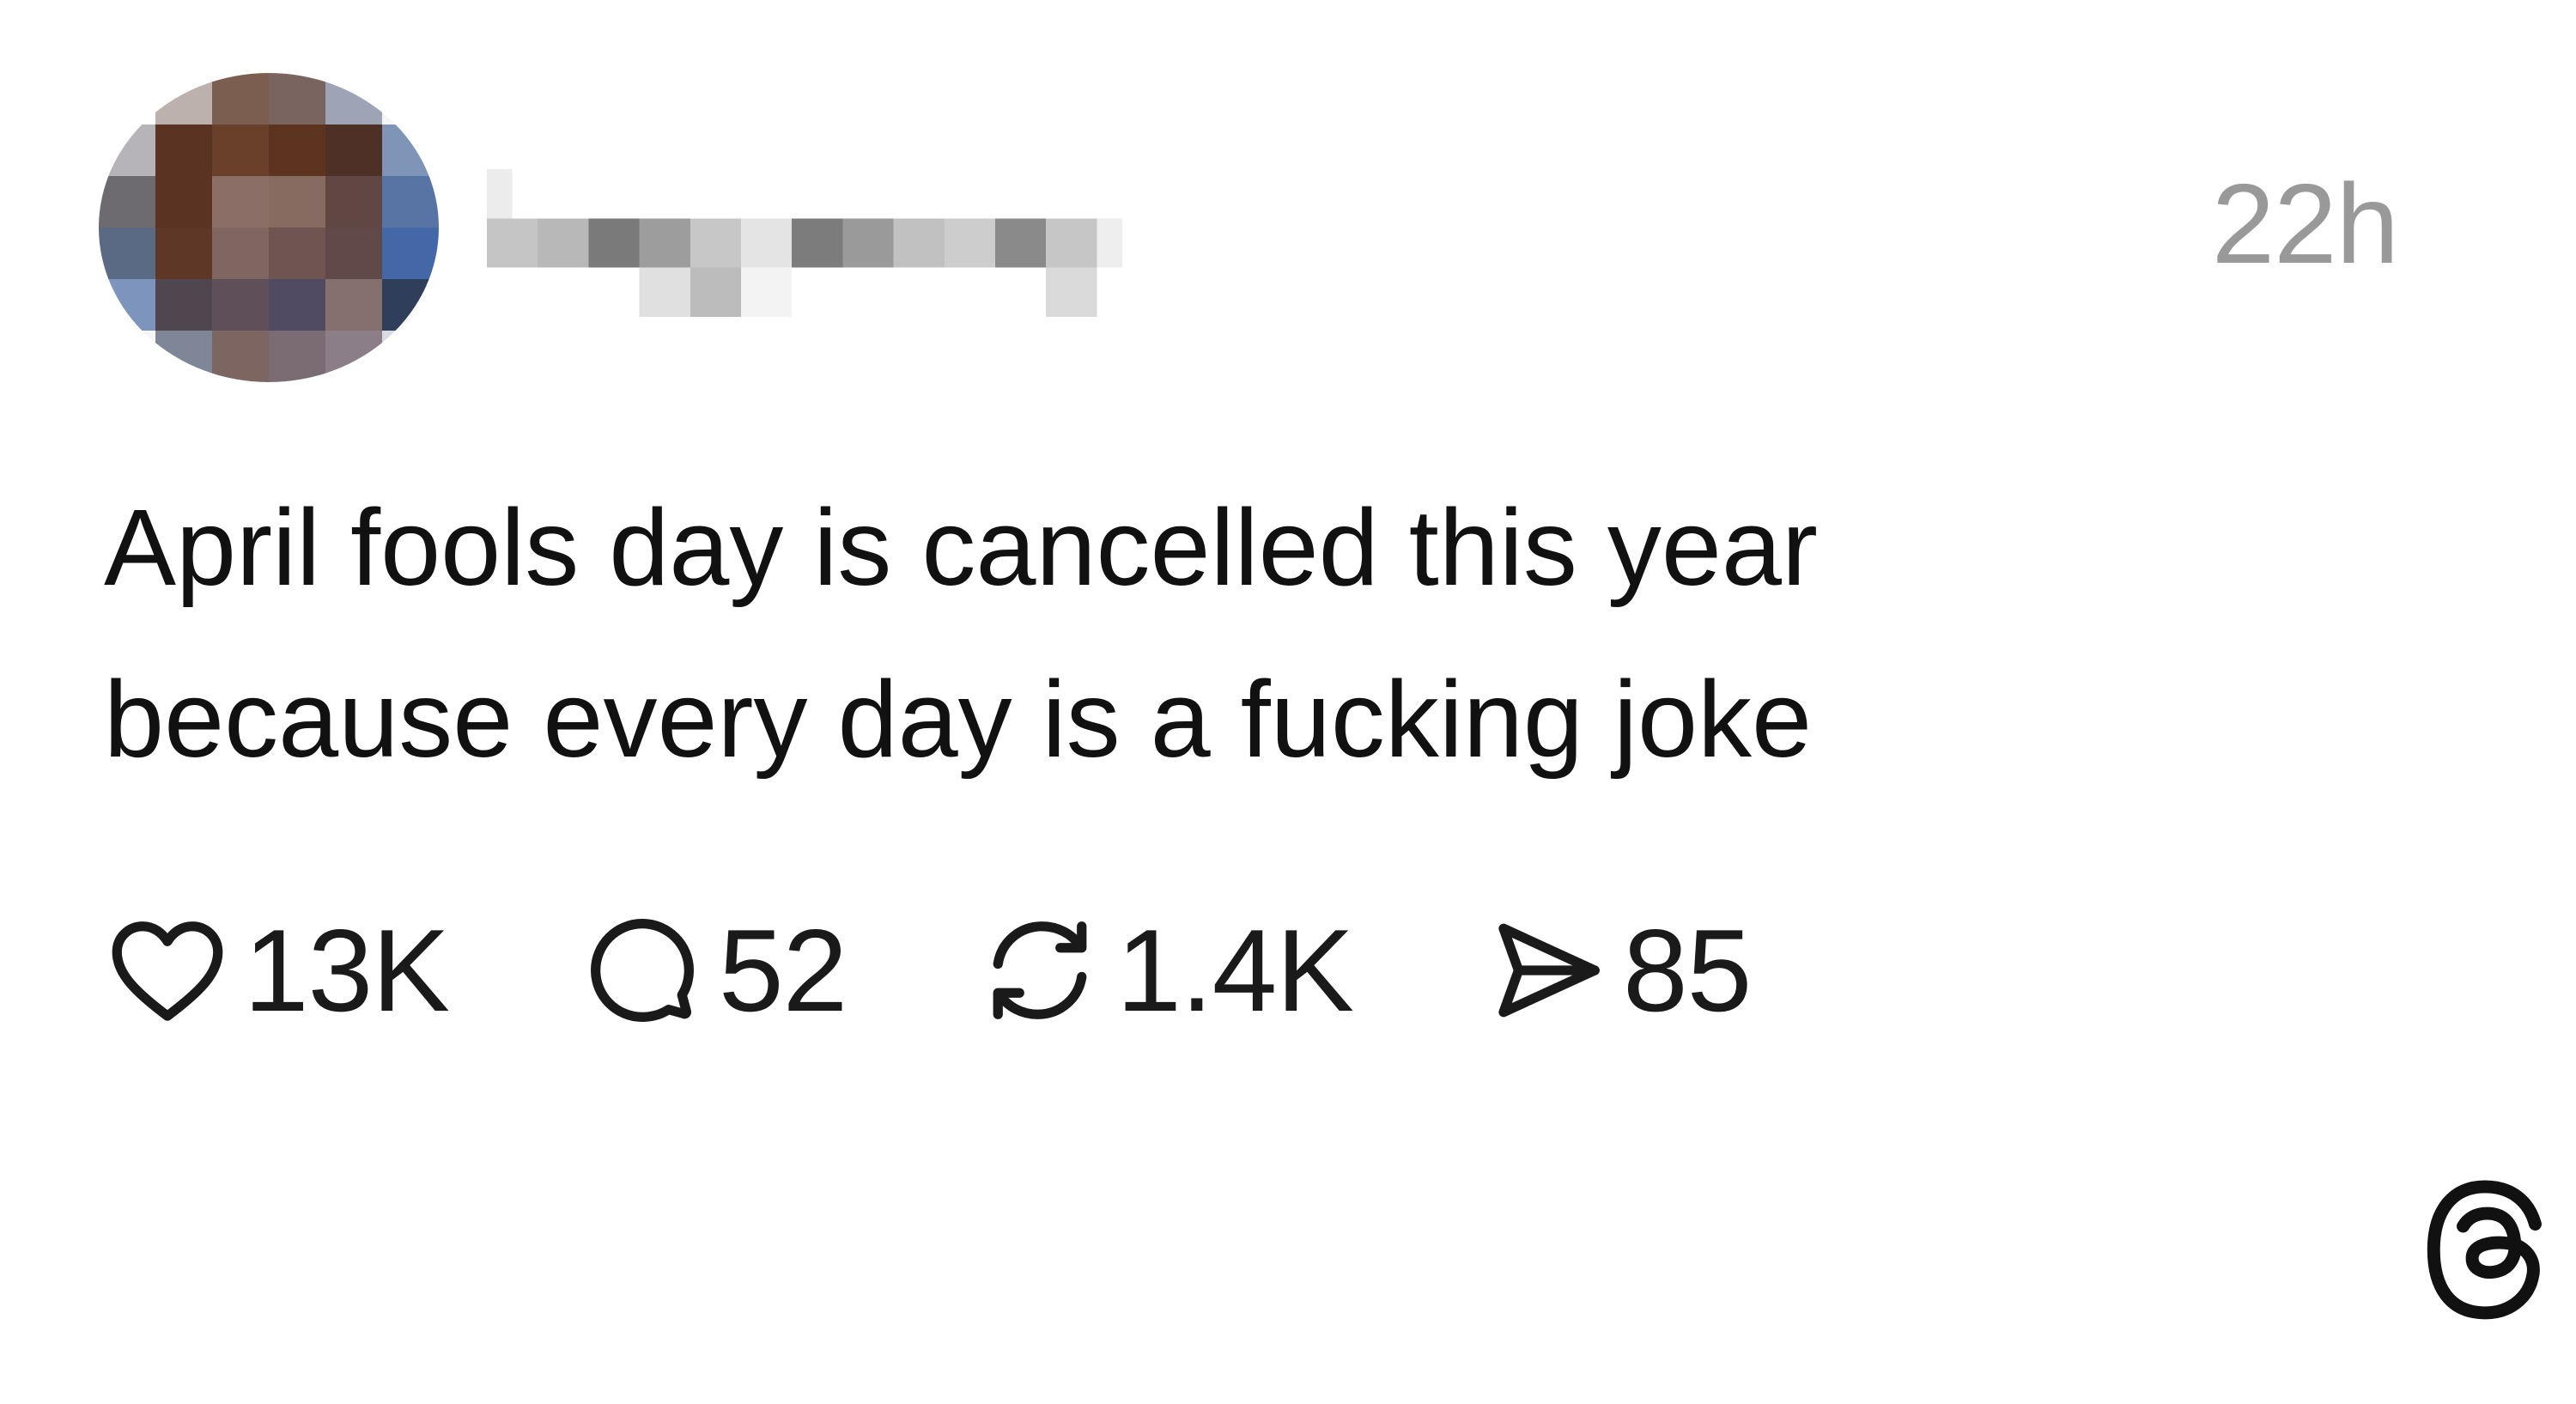  What do you see at coordinates (642, 971) in the screenshot?
I see `comment-icon` at bounding box center [642, 971].